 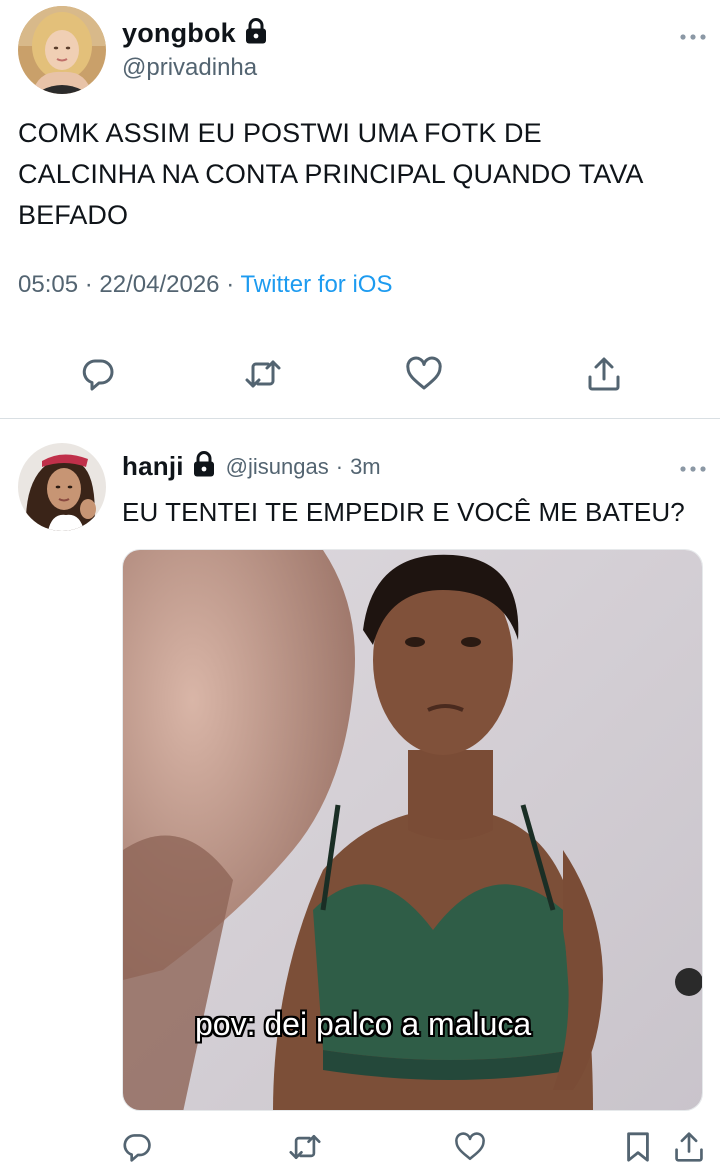 I want to click on tweet-date: 22/04/2026, so click(x=159, y=284).